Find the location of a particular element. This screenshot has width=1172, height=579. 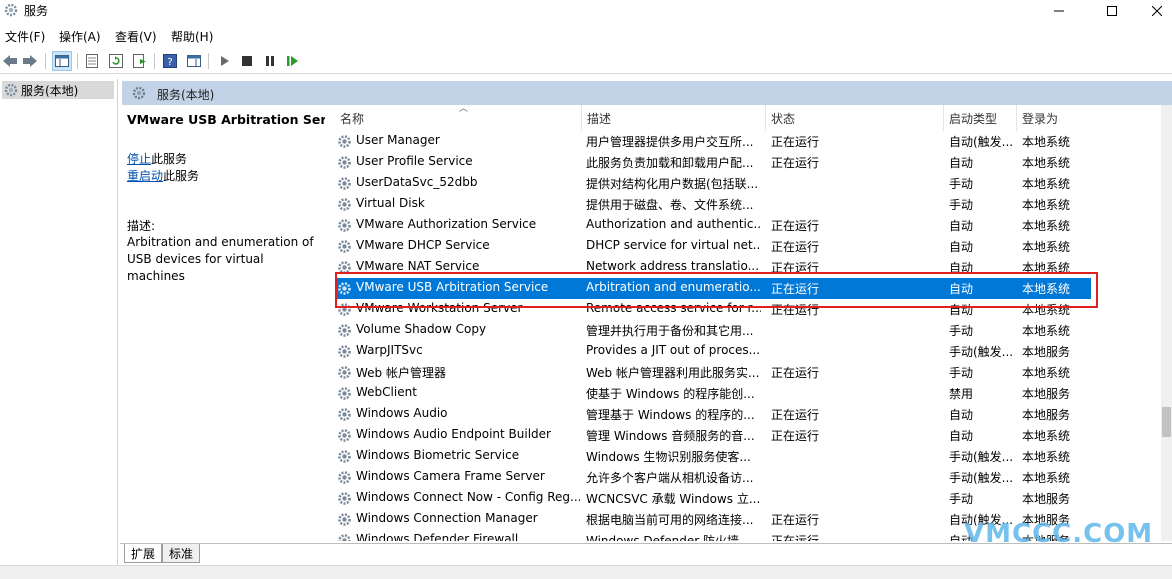

table-row: Web 帐户管理器 Web 帐户管理器利用此服务实... 正在运行 手动 本地系统 is located at coordinates (713, 372).